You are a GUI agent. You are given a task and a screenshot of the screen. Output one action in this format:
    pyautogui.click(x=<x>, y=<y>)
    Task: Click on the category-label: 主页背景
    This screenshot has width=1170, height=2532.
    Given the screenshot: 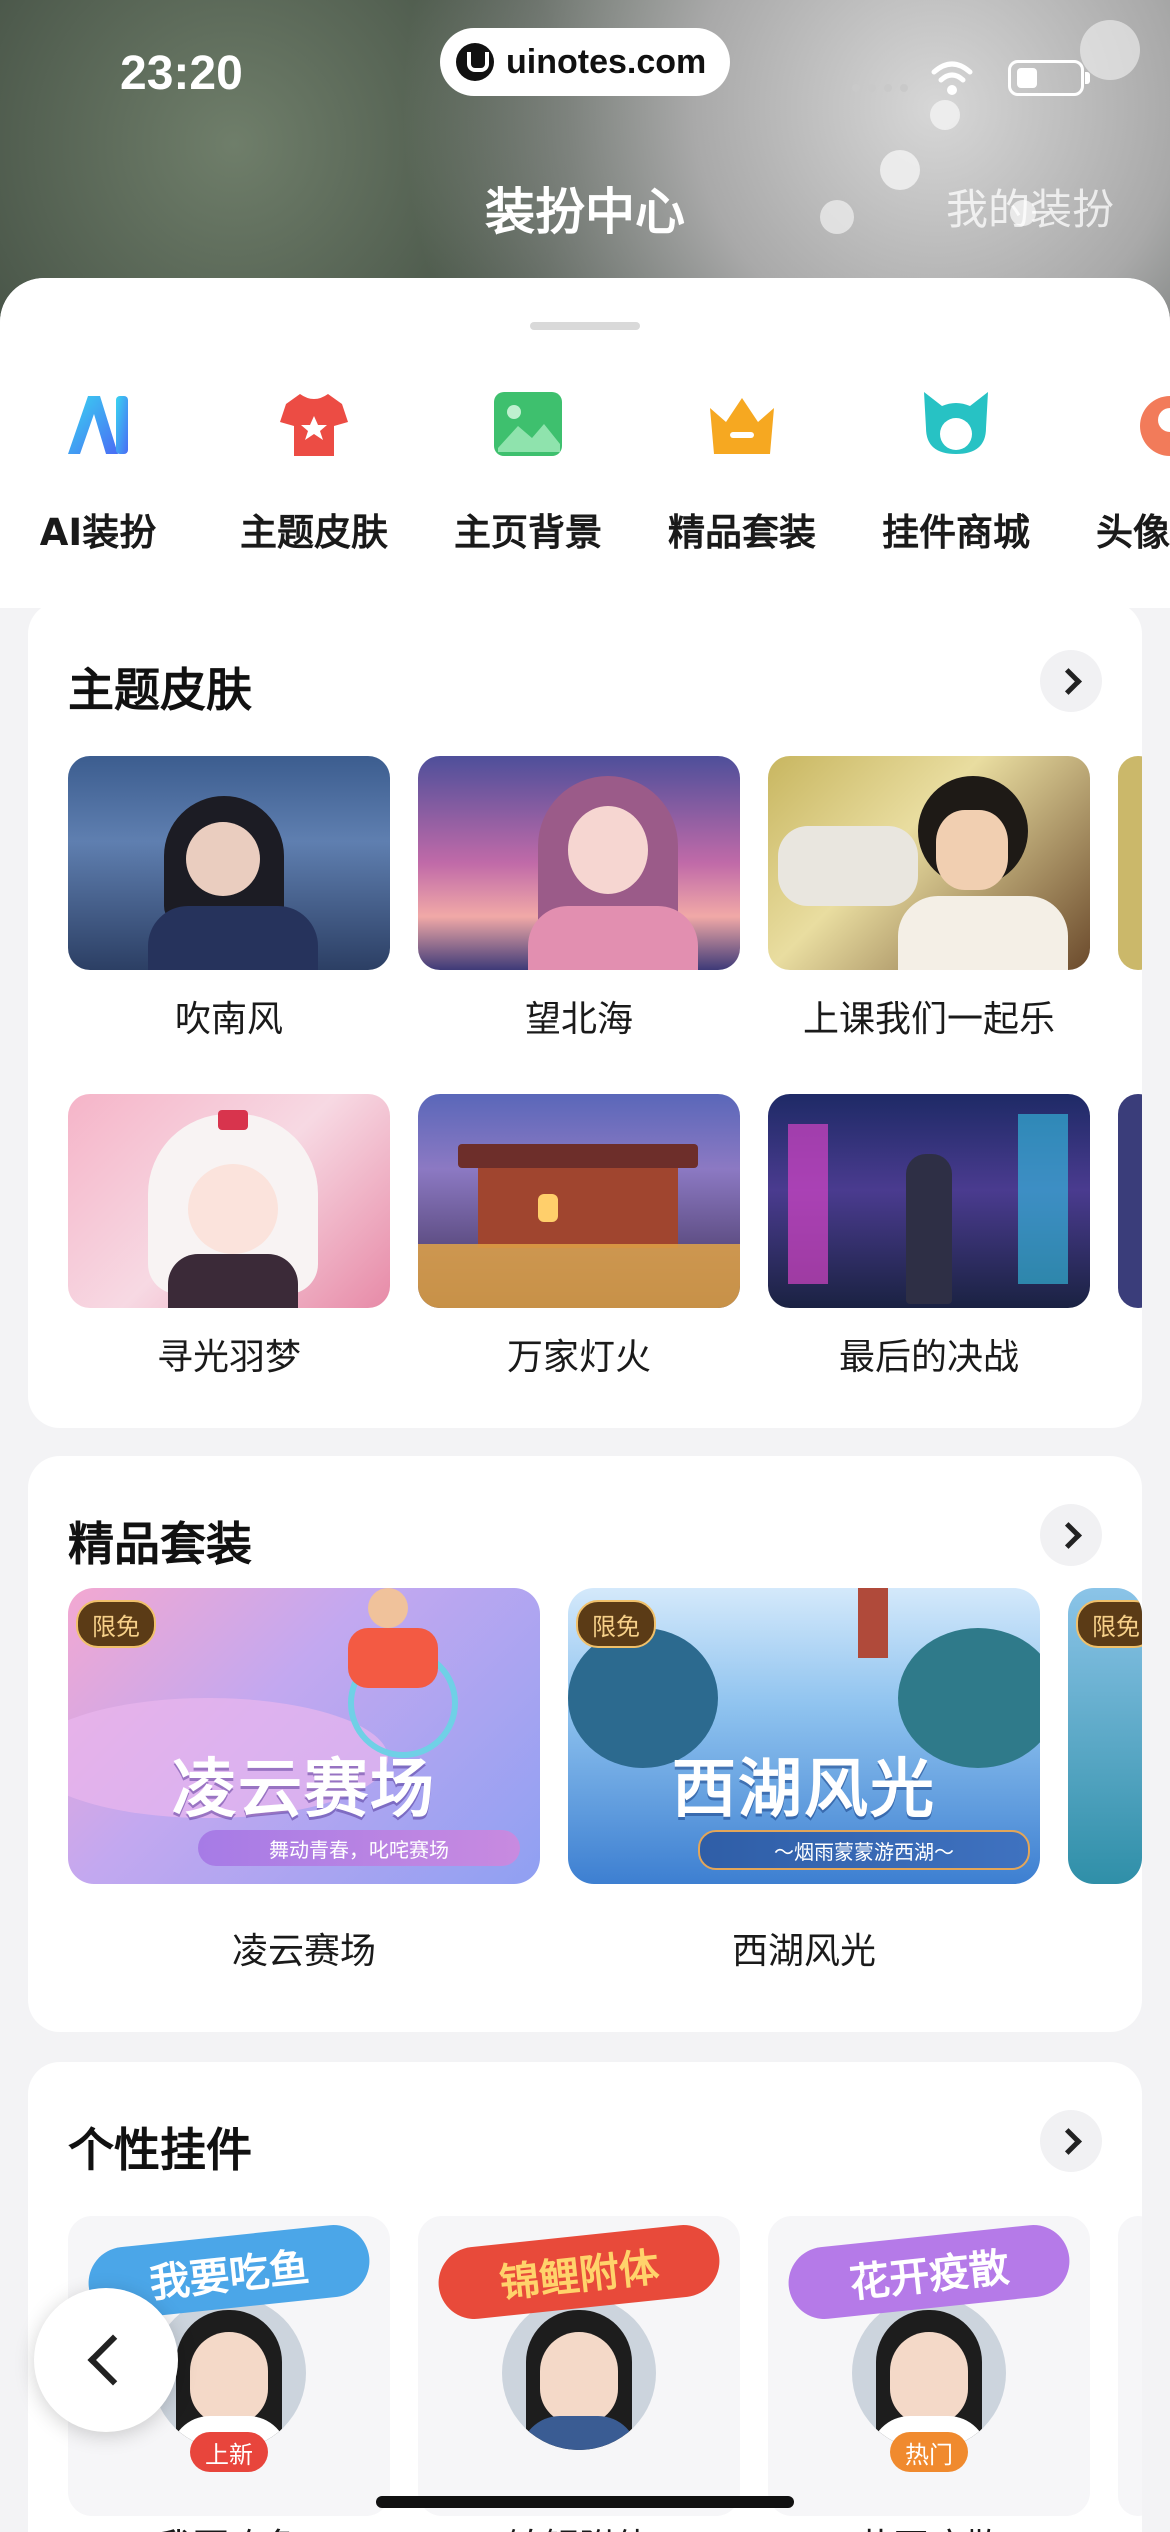 What is the action you would take?
    pyautogui.click(x=528, y=532)
    